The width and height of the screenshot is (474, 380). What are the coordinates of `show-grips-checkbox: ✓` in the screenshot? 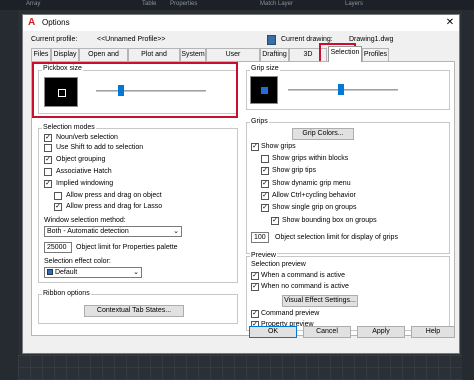 It's located at (255, 147).